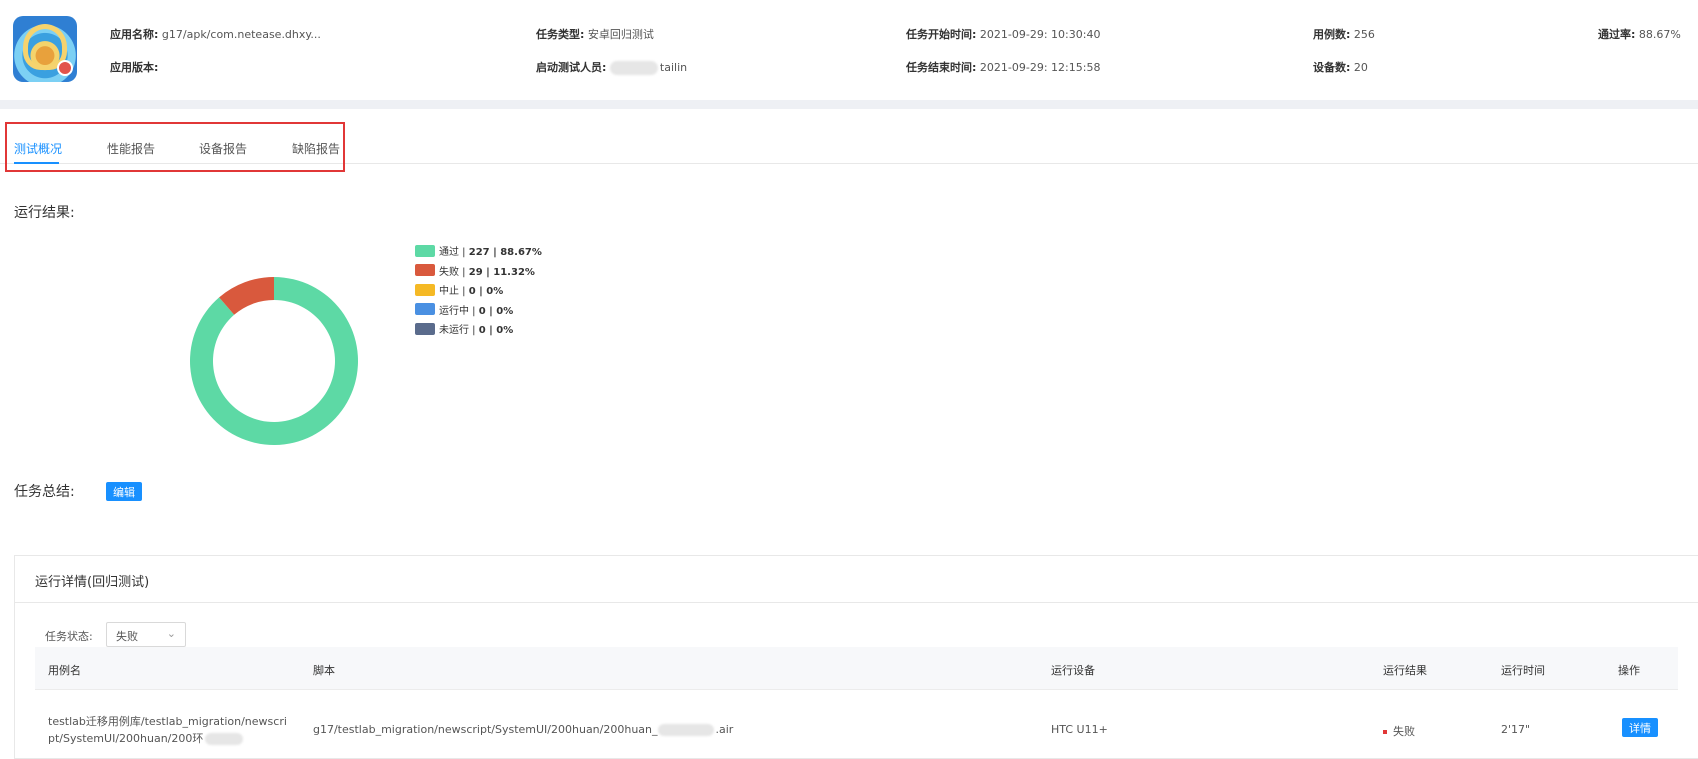 This screenshot has height=759, width=1698. What do you see at coordinates (1079, 729) in the screenshot?
I see `device-cell: HTC U11+` at bounding box center [1079, 729].